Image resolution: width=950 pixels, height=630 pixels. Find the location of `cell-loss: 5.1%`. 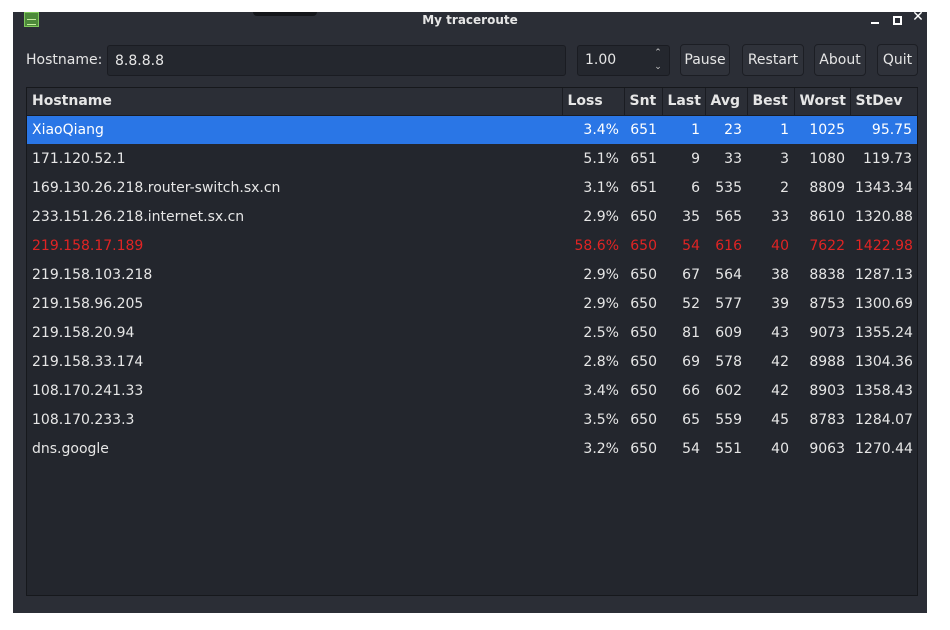

cell-loss: 5.1% is located at coordinates (601, 158).